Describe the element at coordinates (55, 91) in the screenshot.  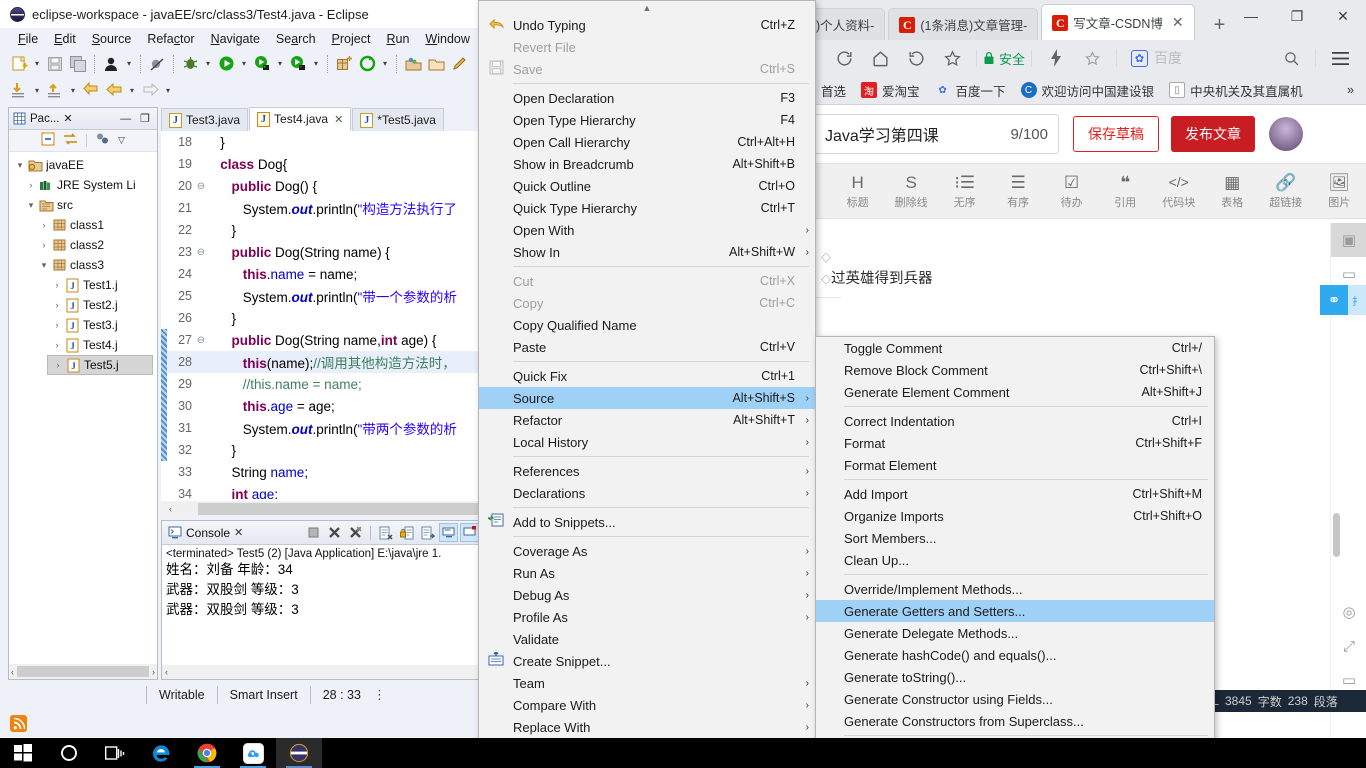
I see `prev-annotation-icon` at that location.